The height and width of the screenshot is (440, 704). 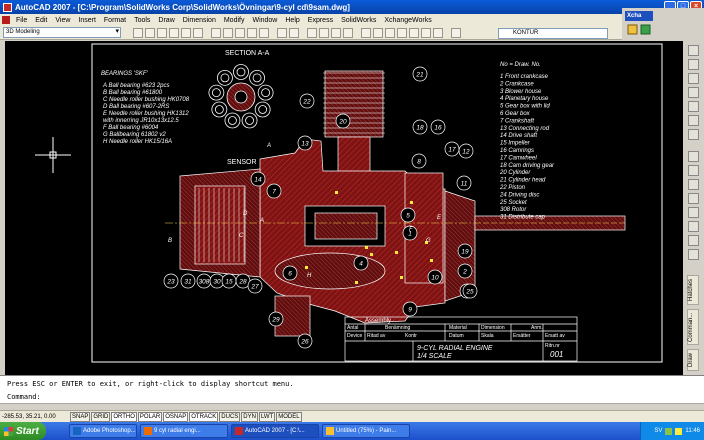 What do you see at coordinates (216, 32) in the screenshot?
I see `cut-icon` at bounding box center [216, 32].